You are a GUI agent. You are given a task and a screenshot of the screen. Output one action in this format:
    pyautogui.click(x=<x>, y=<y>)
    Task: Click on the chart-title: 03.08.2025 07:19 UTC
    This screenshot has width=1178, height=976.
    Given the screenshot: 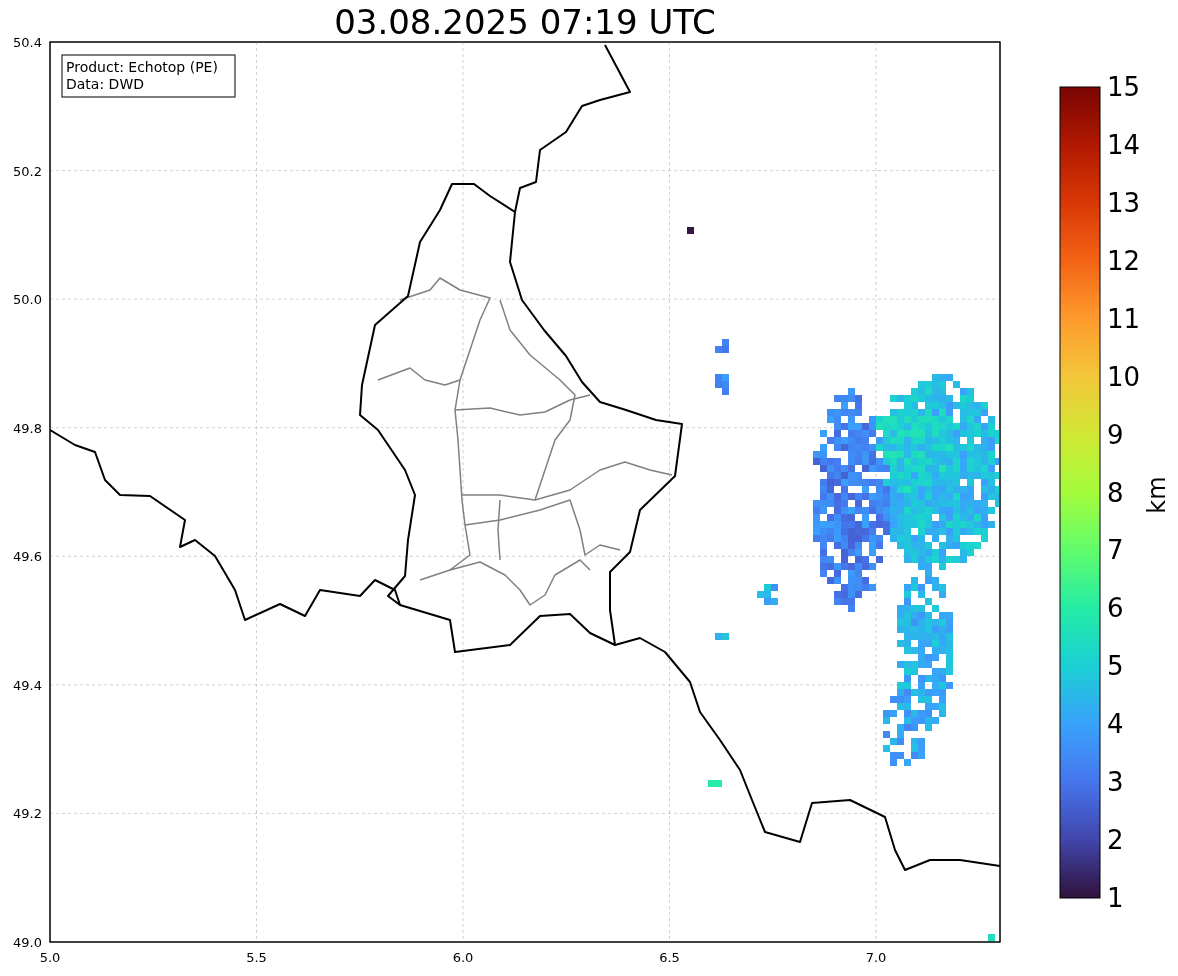 What is the action you would take?
    pyautogui.click(x=525, y=22)
    